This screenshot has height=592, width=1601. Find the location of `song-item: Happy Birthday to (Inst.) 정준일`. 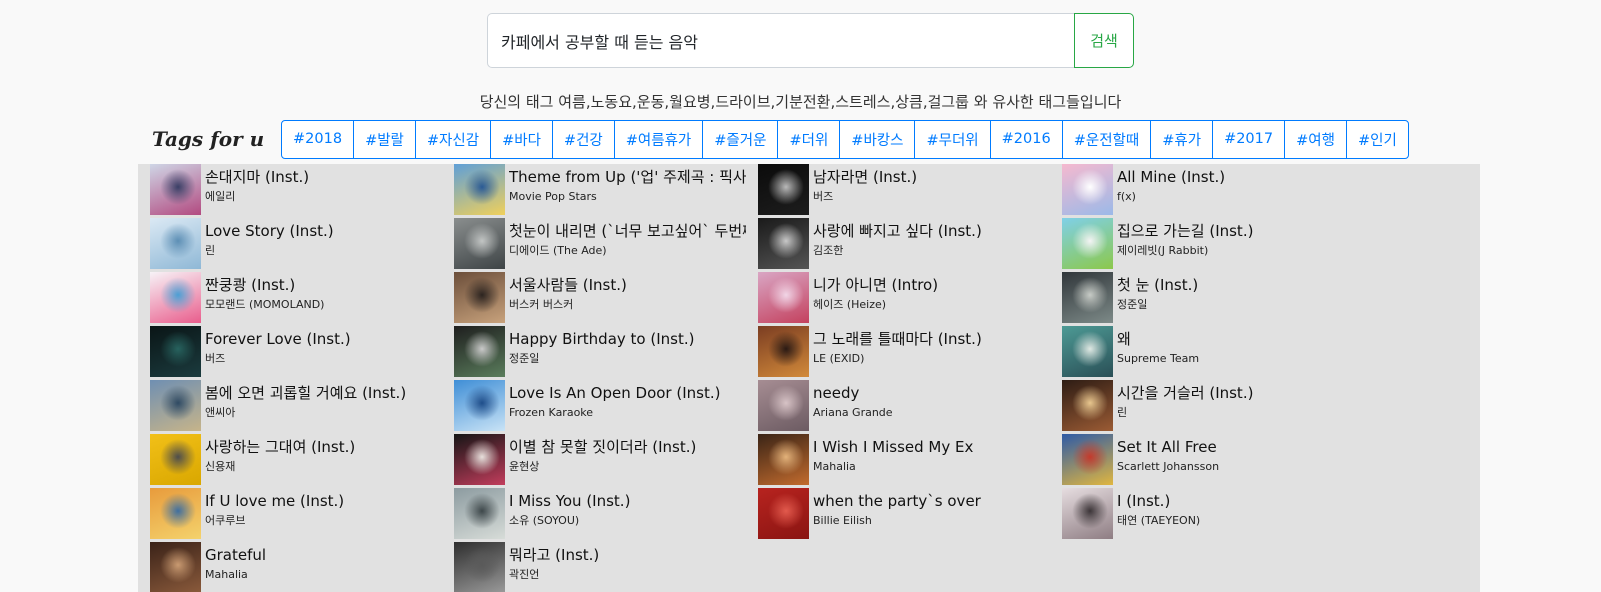

song-item: Happy Birthday to (Inst.) 정준일 is located at coordinates (594, 353).